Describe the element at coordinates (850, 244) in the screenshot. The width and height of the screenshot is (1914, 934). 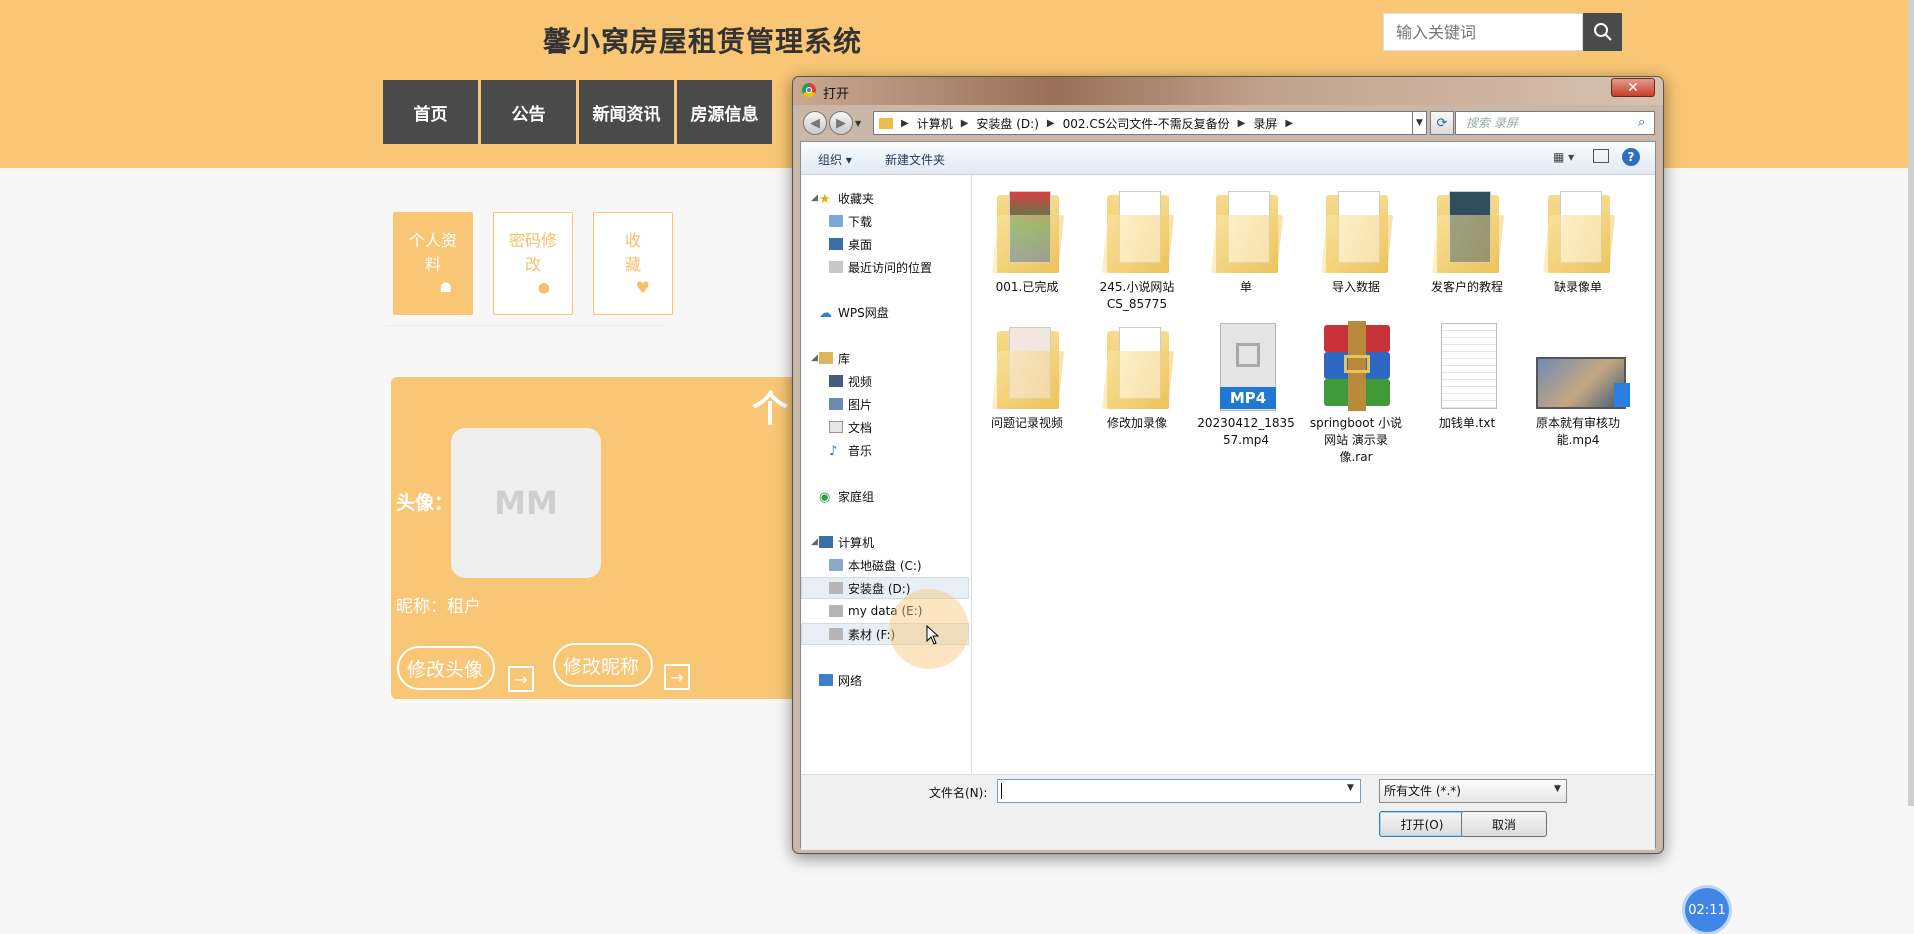
I see `tree-desktop: 桌面` at that location.